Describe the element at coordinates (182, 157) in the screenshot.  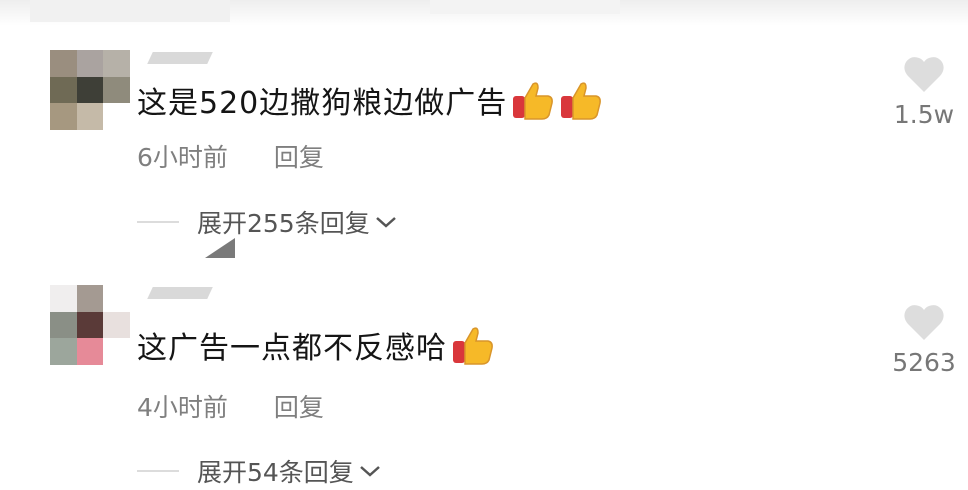
I see `comment-time: 6小时前` at that location.